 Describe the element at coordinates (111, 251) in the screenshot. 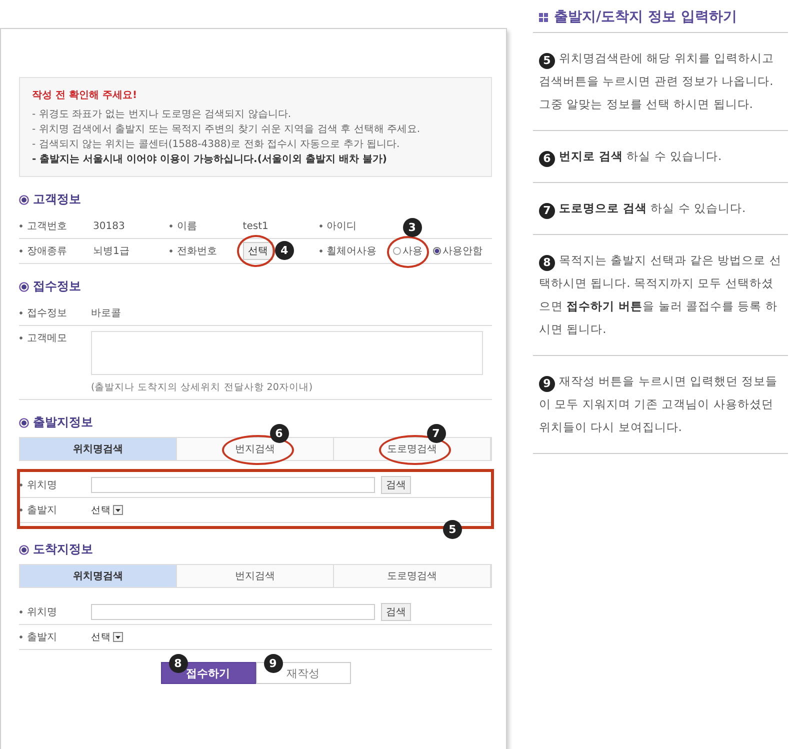

I see `field-value: 뇌병1급` at that location.